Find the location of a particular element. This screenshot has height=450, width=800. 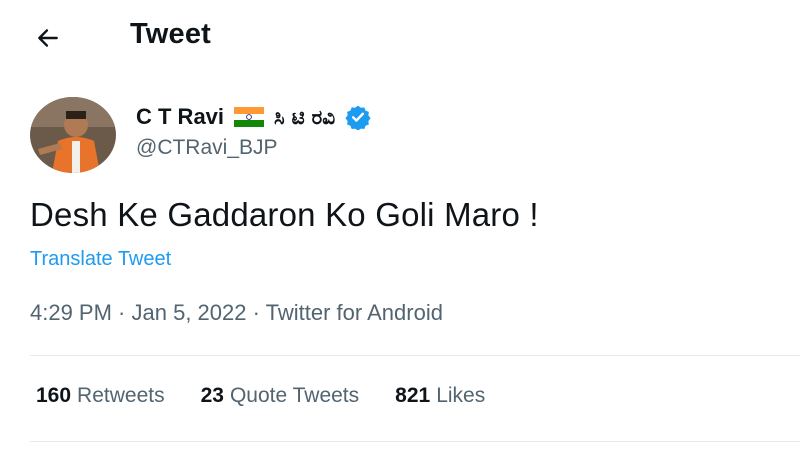

tweet-source: Twitter for Android is located at coordinates (354, 312).